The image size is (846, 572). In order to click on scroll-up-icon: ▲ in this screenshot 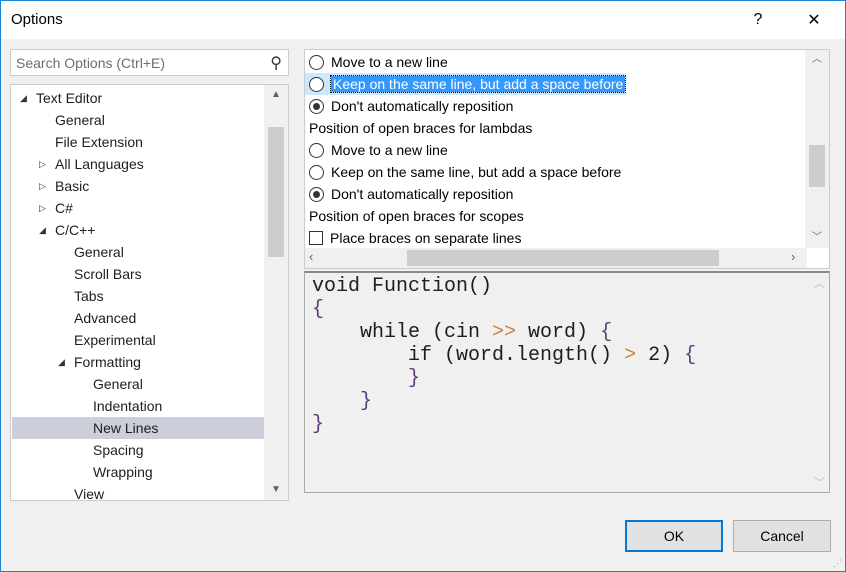, I will do `click(276, 95)`.